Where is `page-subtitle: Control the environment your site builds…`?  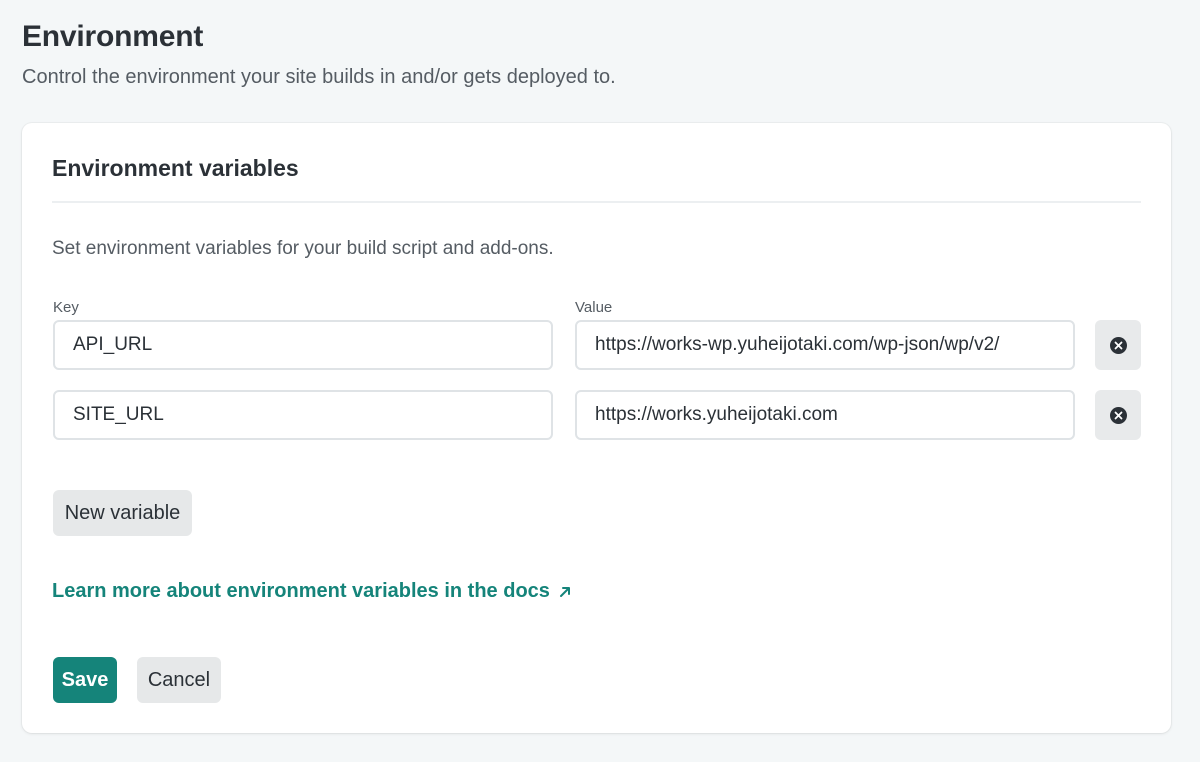 page-subtitle: Control the environment your site builds… is located at coordinates (319, 77).